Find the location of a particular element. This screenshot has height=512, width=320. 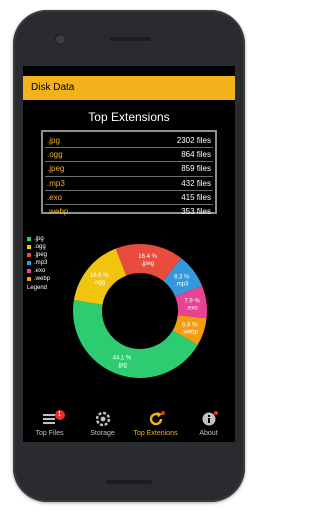

extension-count: 859 files is located at coordinates (196, 169).